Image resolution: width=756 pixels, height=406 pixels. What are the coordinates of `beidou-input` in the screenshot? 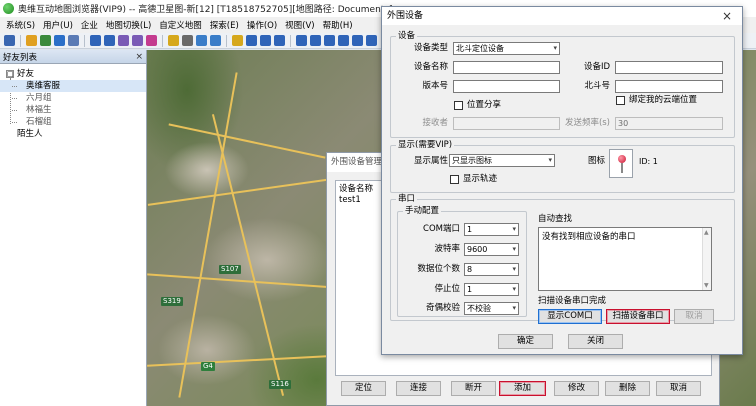 It's located at (669, 86).